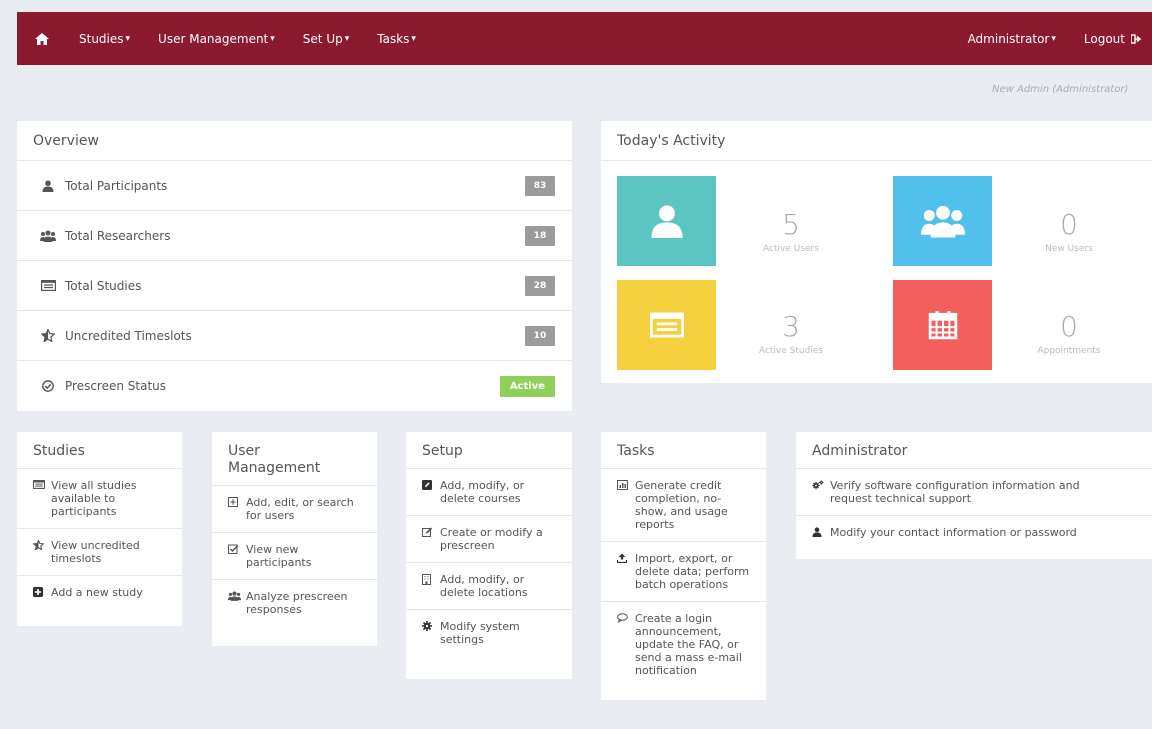  Describe the element at coordinates (294, 286) in the screenshot. I see `overview-row: Total Studies 28` at that location.